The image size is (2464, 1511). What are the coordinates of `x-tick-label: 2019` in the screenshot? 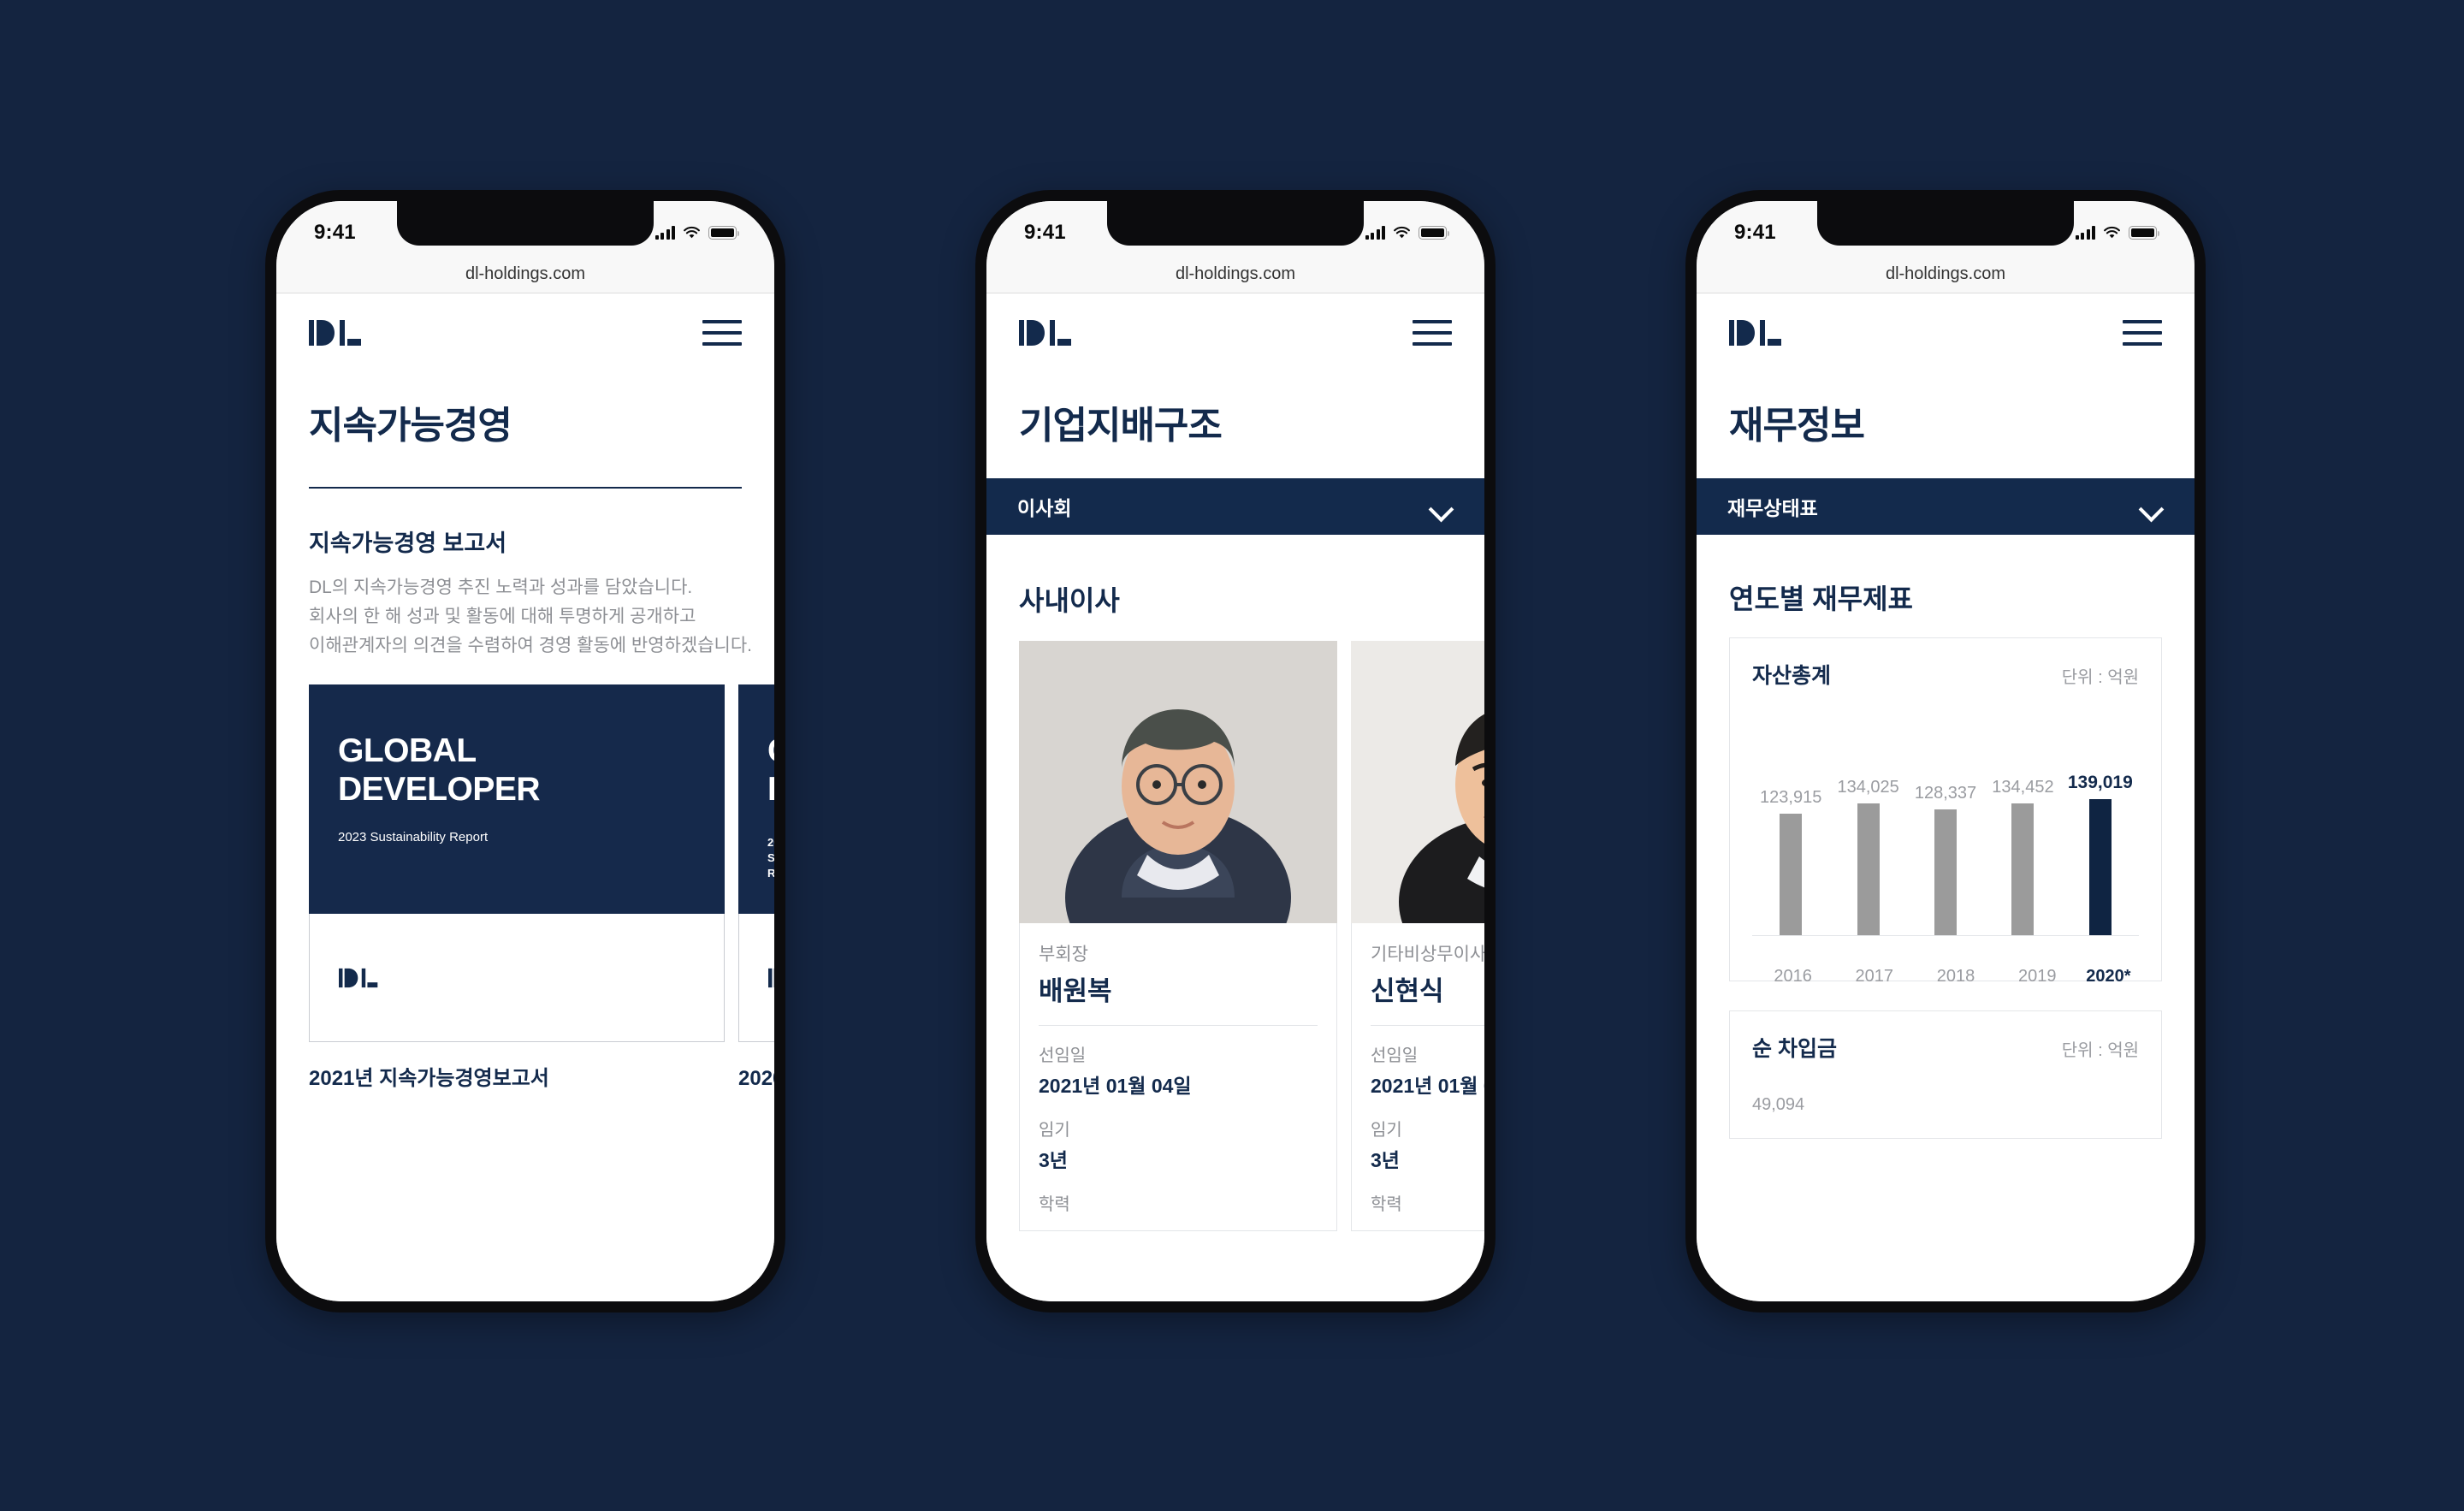 It's located at (2037, 977).